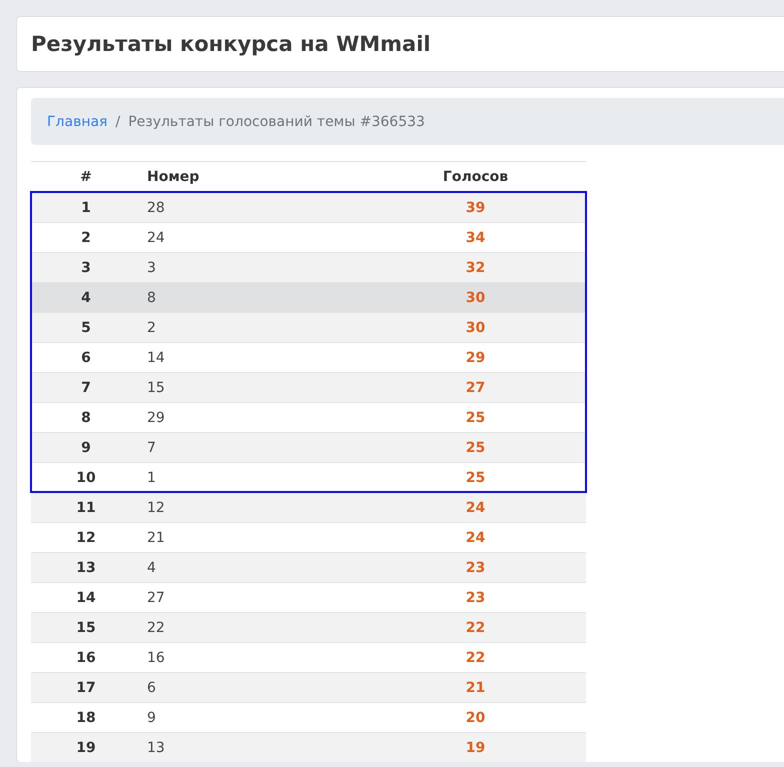 The height and width of the screenshot is (767, 784). I want to click on votes-cell-text: 21, so click(475, 688).